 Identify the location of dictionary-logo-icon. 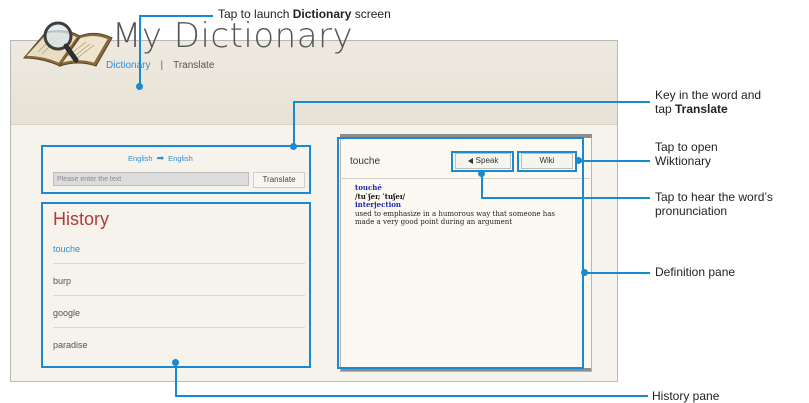
(67, 44).